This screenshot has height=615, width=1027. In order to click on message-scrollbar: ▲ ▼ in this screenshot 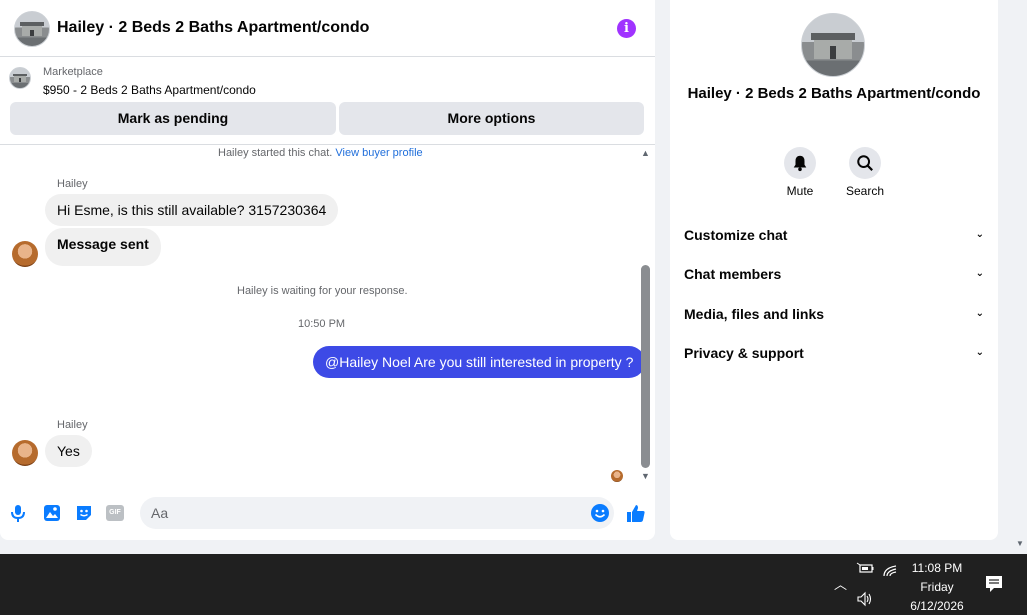, I will do `click(646, 315)`.